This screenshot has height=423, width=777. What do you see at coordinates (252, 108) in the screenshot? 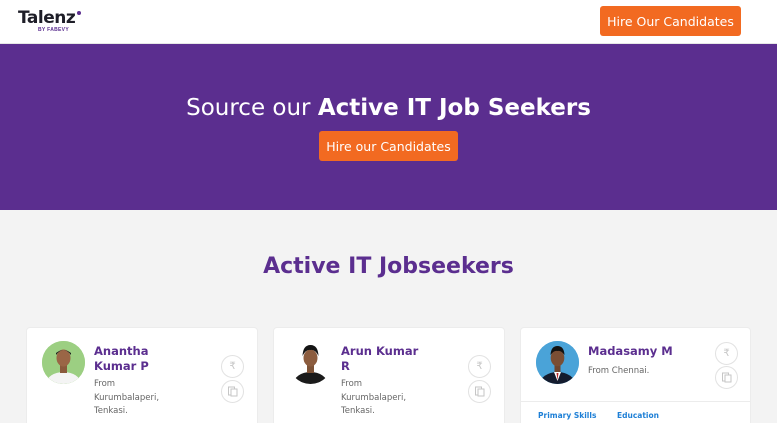
I see `hero-title-light: Source our` at bounding box center [252, 108].